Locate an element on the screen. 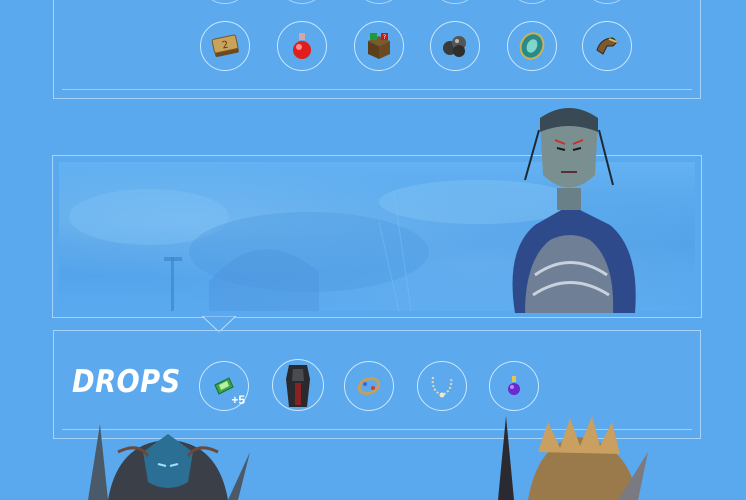 Image resolution: width=746 pixels, height=500 pixels. book-icon: 2 is located at coordinates (225, 45).